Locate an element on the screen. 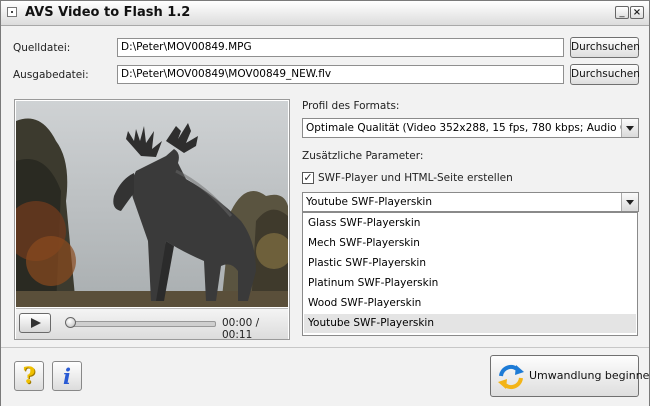 Image resolution: width=650 pixels, height=406 pixels. app-icon is located at coordinates (12, 12).